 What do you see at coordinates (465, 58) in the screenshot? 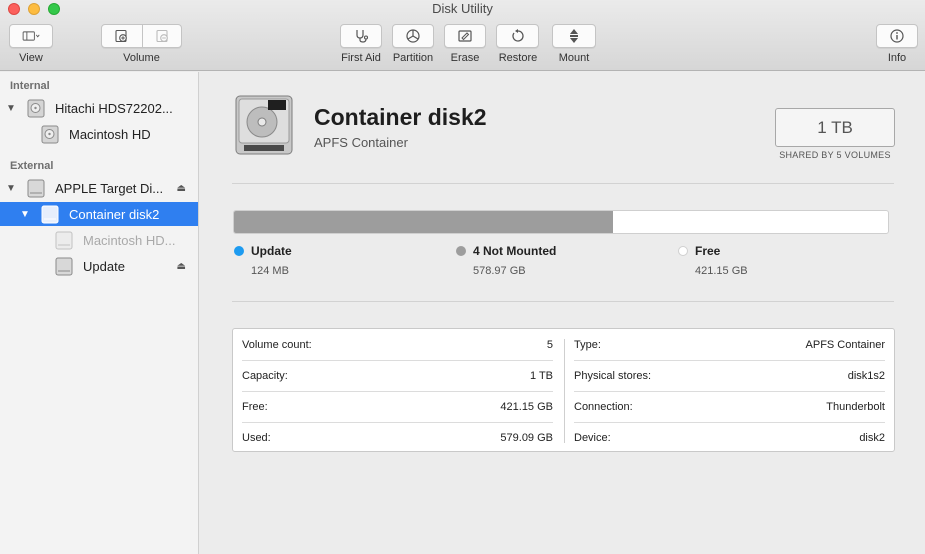
I see `erase-label: Erase` at bounding box center [465, 58].